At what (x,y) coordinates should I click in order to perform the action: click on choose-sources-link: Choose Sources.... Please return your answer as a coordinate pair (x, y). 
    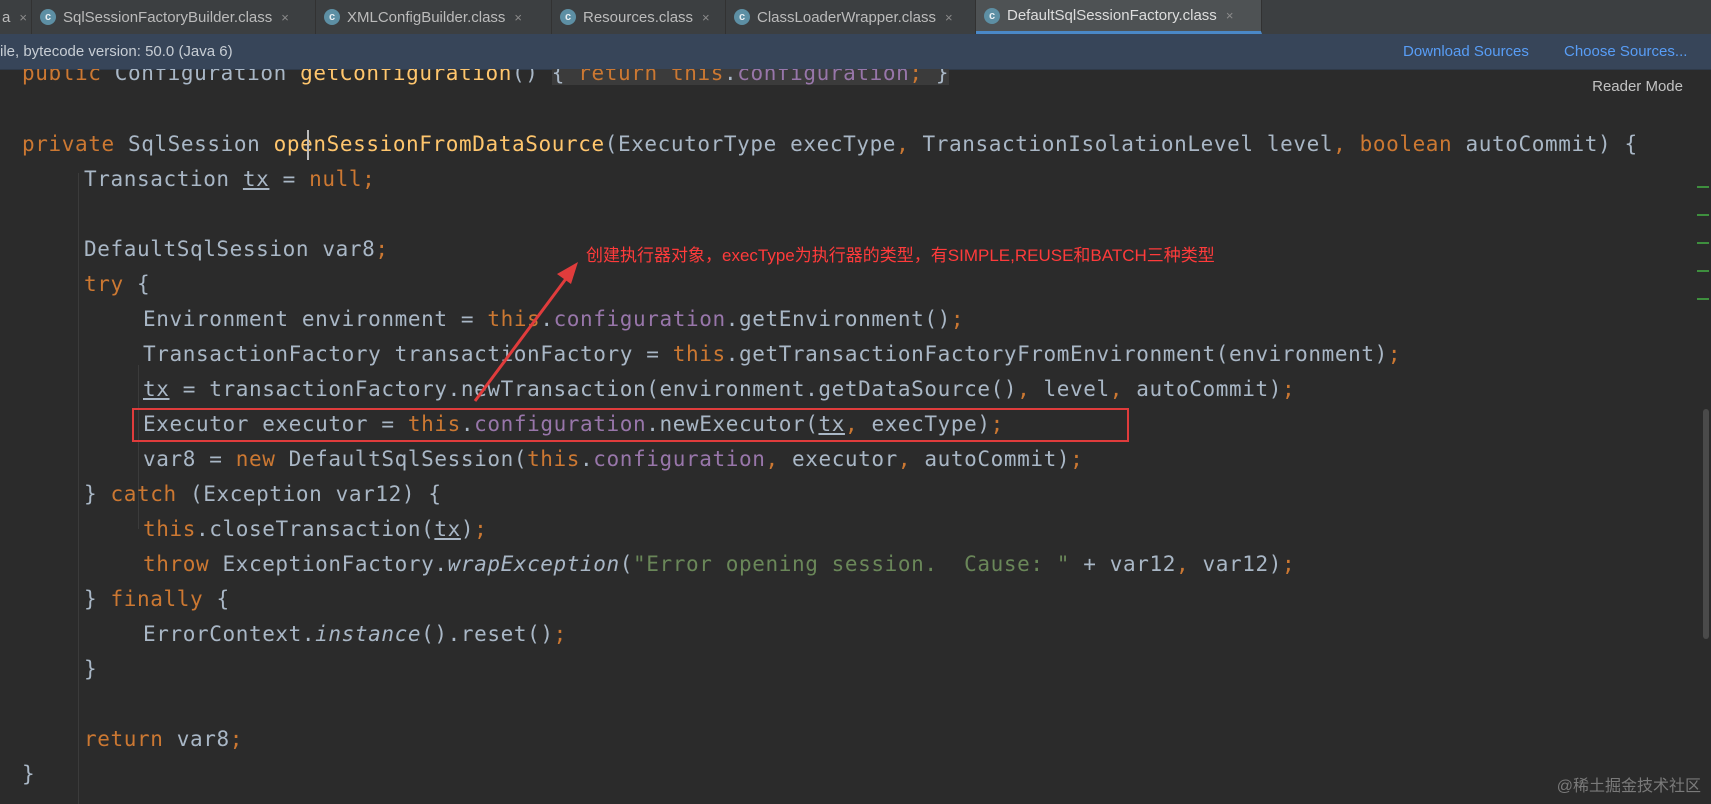
    Looking at the image, I should click on (1625, 51).